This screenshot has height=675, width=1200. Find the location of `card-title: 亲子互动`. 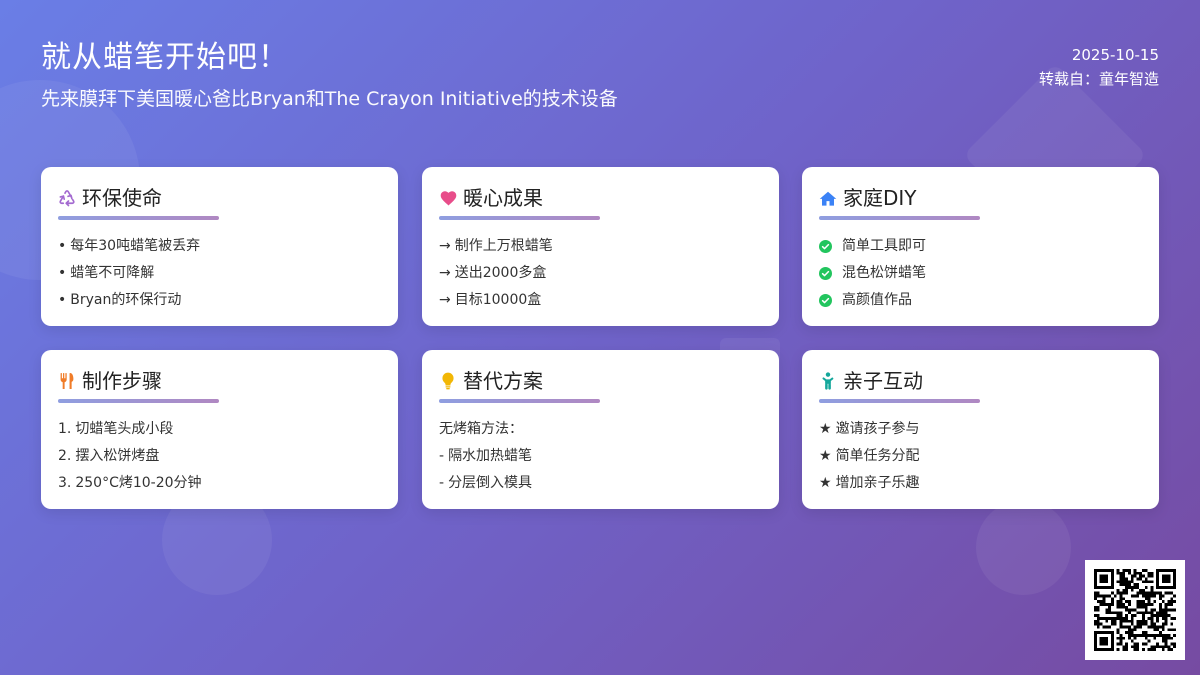

card-title: 亲子互动 is located at coordinates (883, 381).